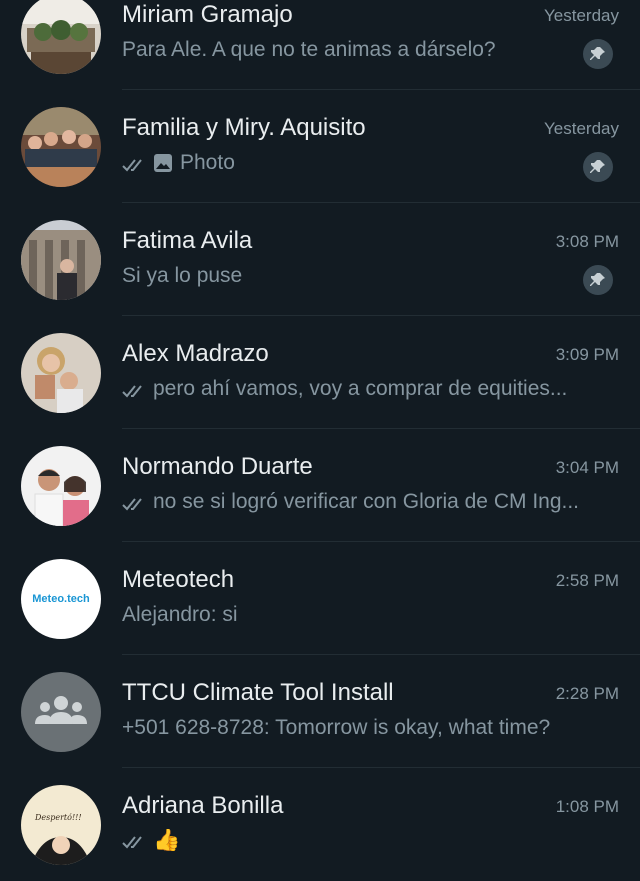 This screenshot has height=881, width=640. I want to click on chat-preview: Para Ale. A que no te animas a dárselo?, so click(351, 50).